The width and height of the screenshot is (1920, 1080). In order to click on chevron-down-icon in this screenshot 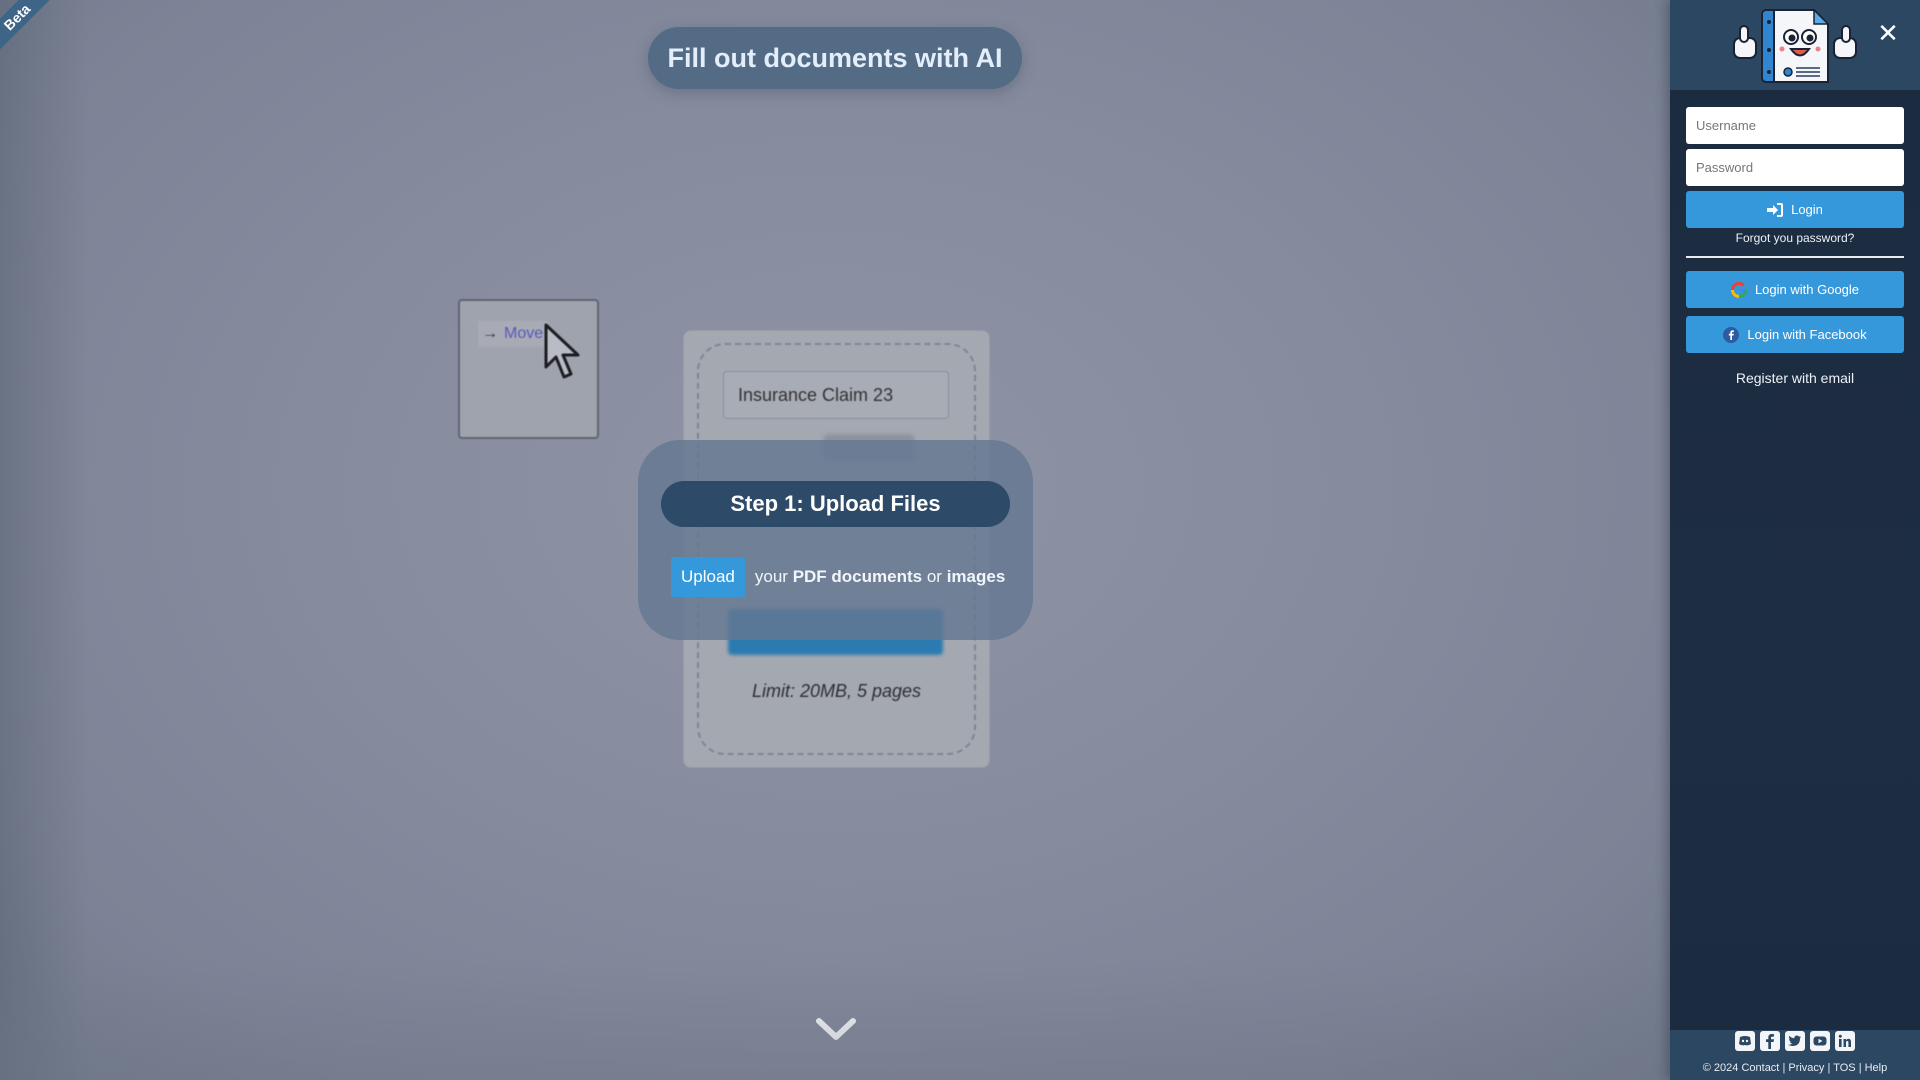, I will do `click(836, 1030)`.